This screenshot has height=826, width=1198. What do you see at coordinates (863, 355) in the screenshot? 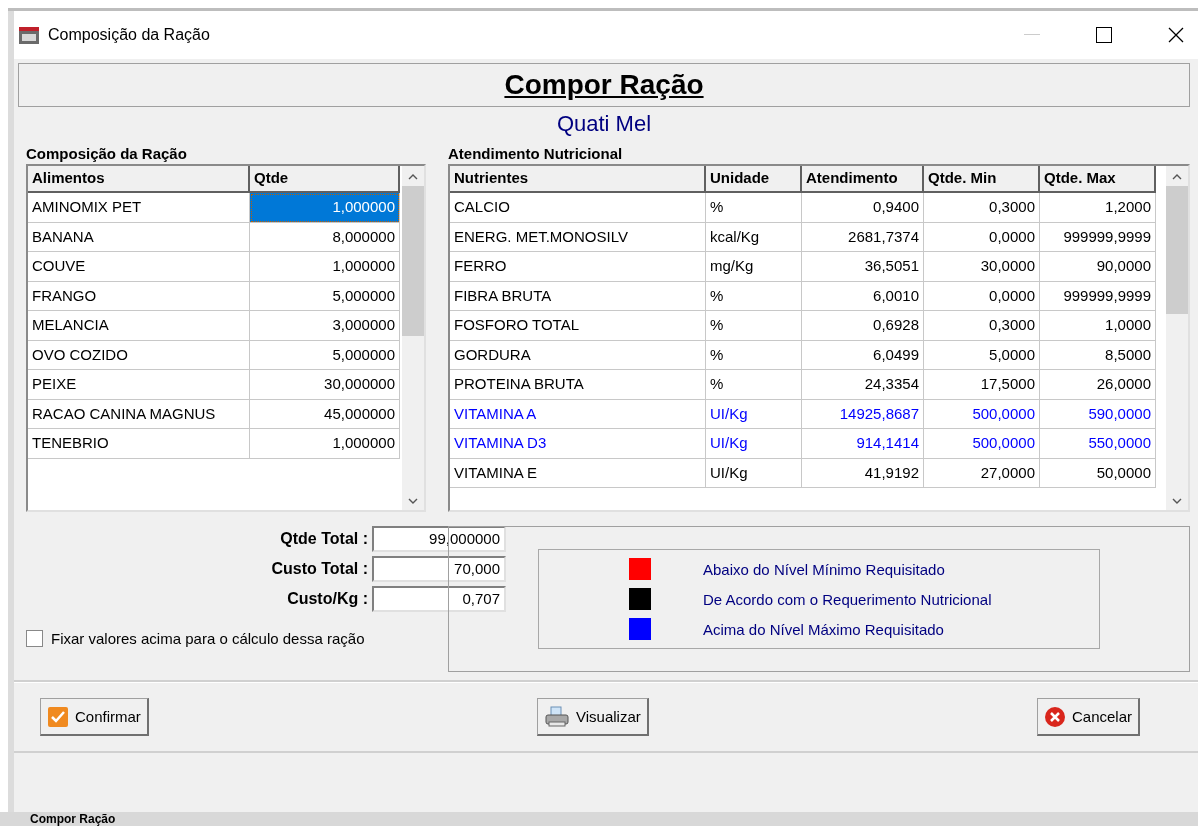
I see `table-cell: 6,0499` at bounding box center [863, 355].